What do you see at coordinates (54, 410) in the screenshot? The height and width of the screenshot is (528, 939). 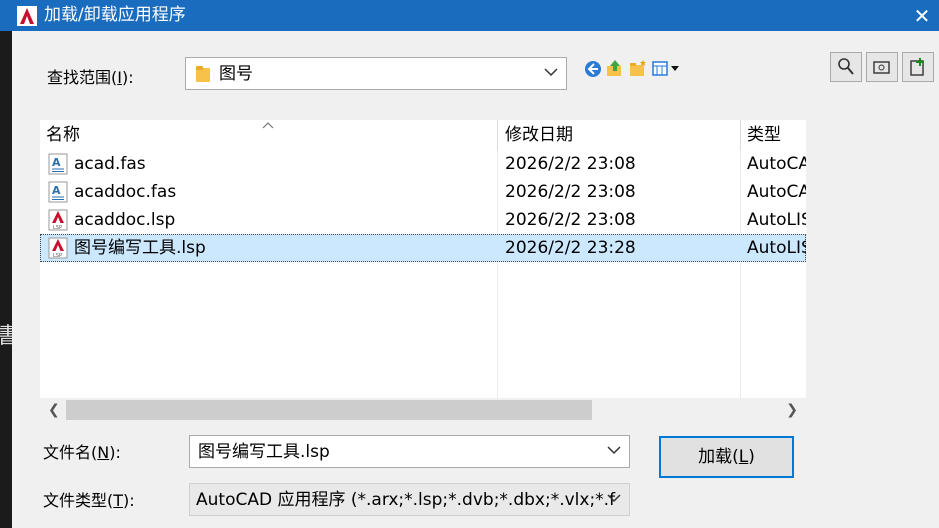 I see `scroll-left-icon: ❮` at bounding box center [54, 410].